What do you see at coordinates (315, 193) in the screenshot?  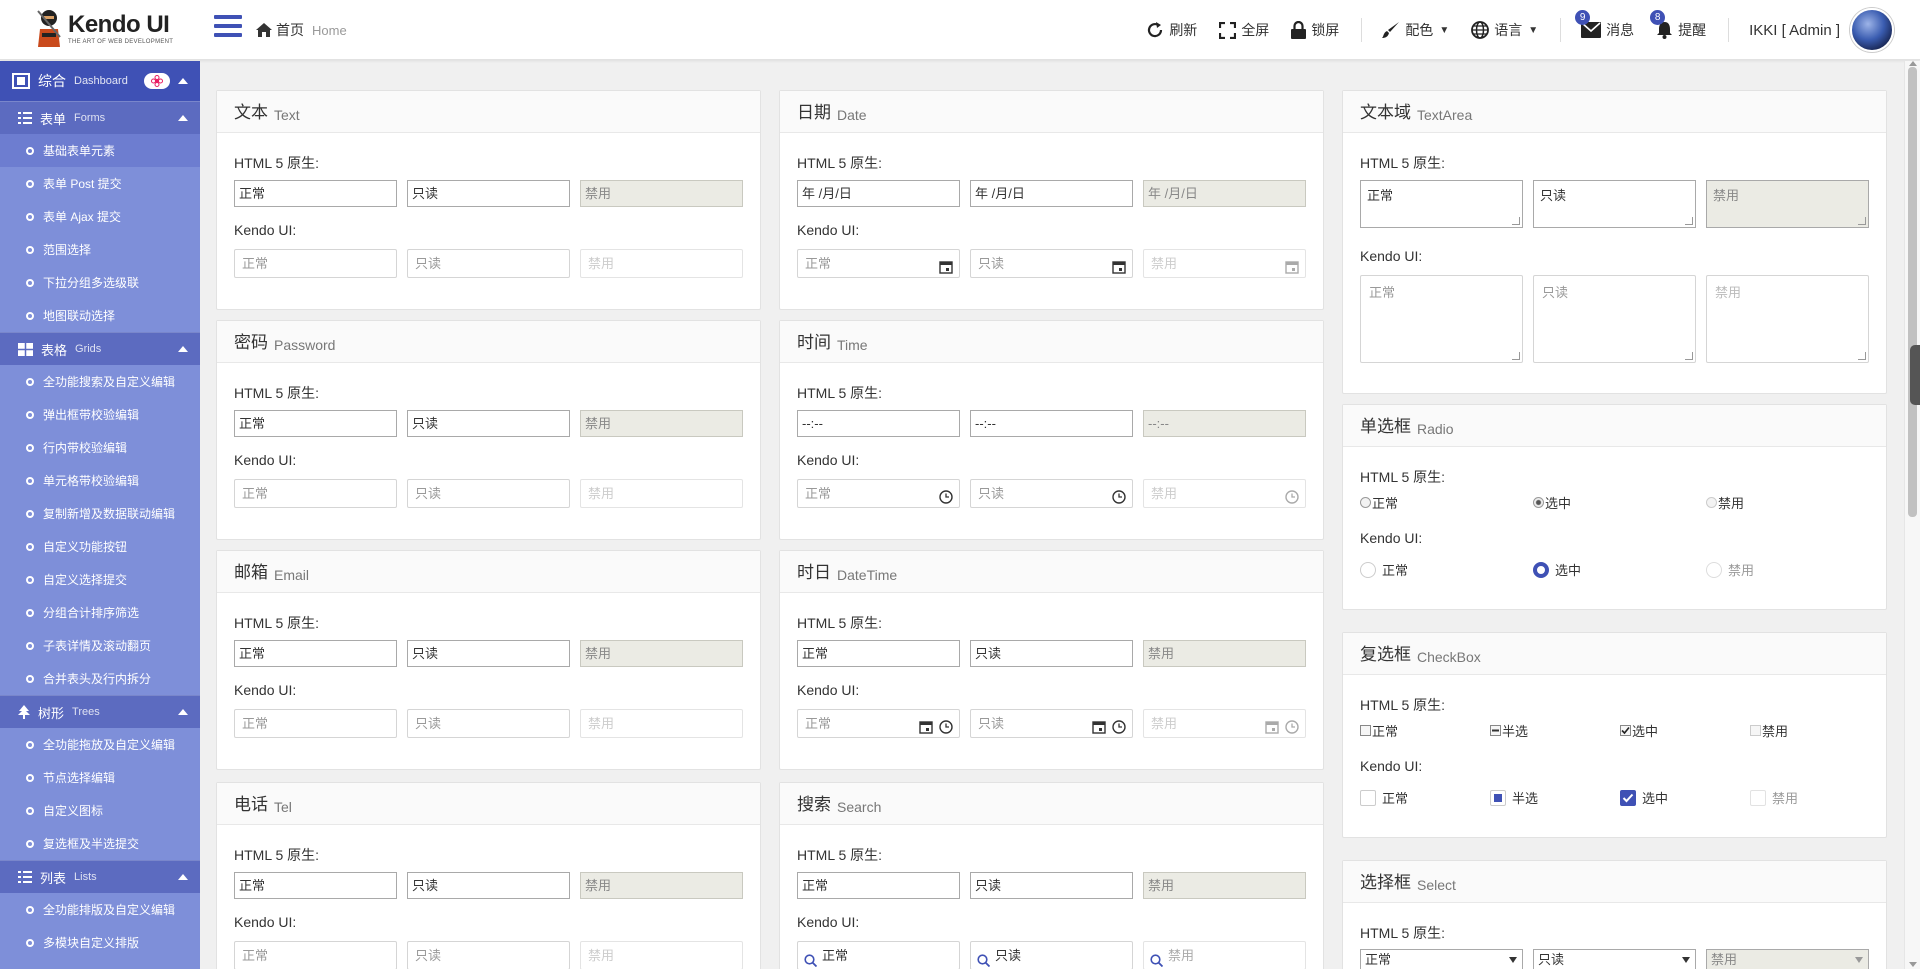 I see `text-input-normal: 正常` at bounding box center [315, 193].